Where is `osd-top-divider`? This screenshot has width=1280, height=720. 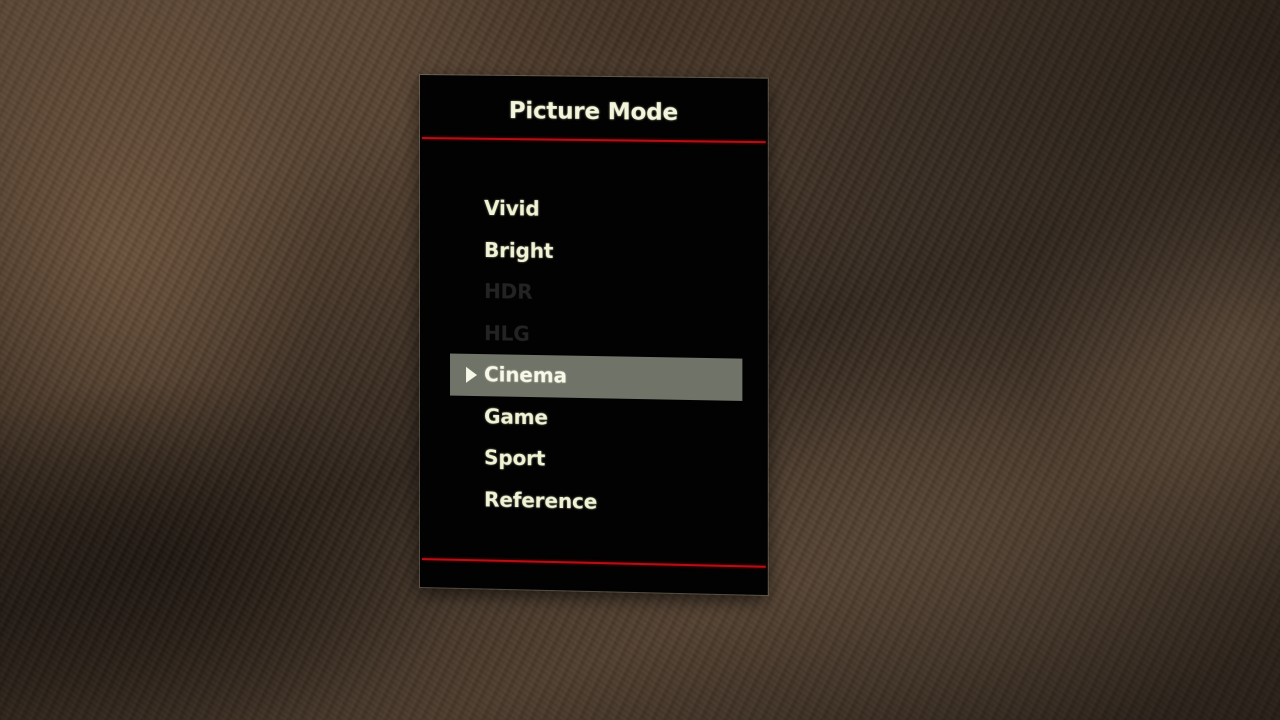 osd-top-divider is located at coordinates (593, 140).